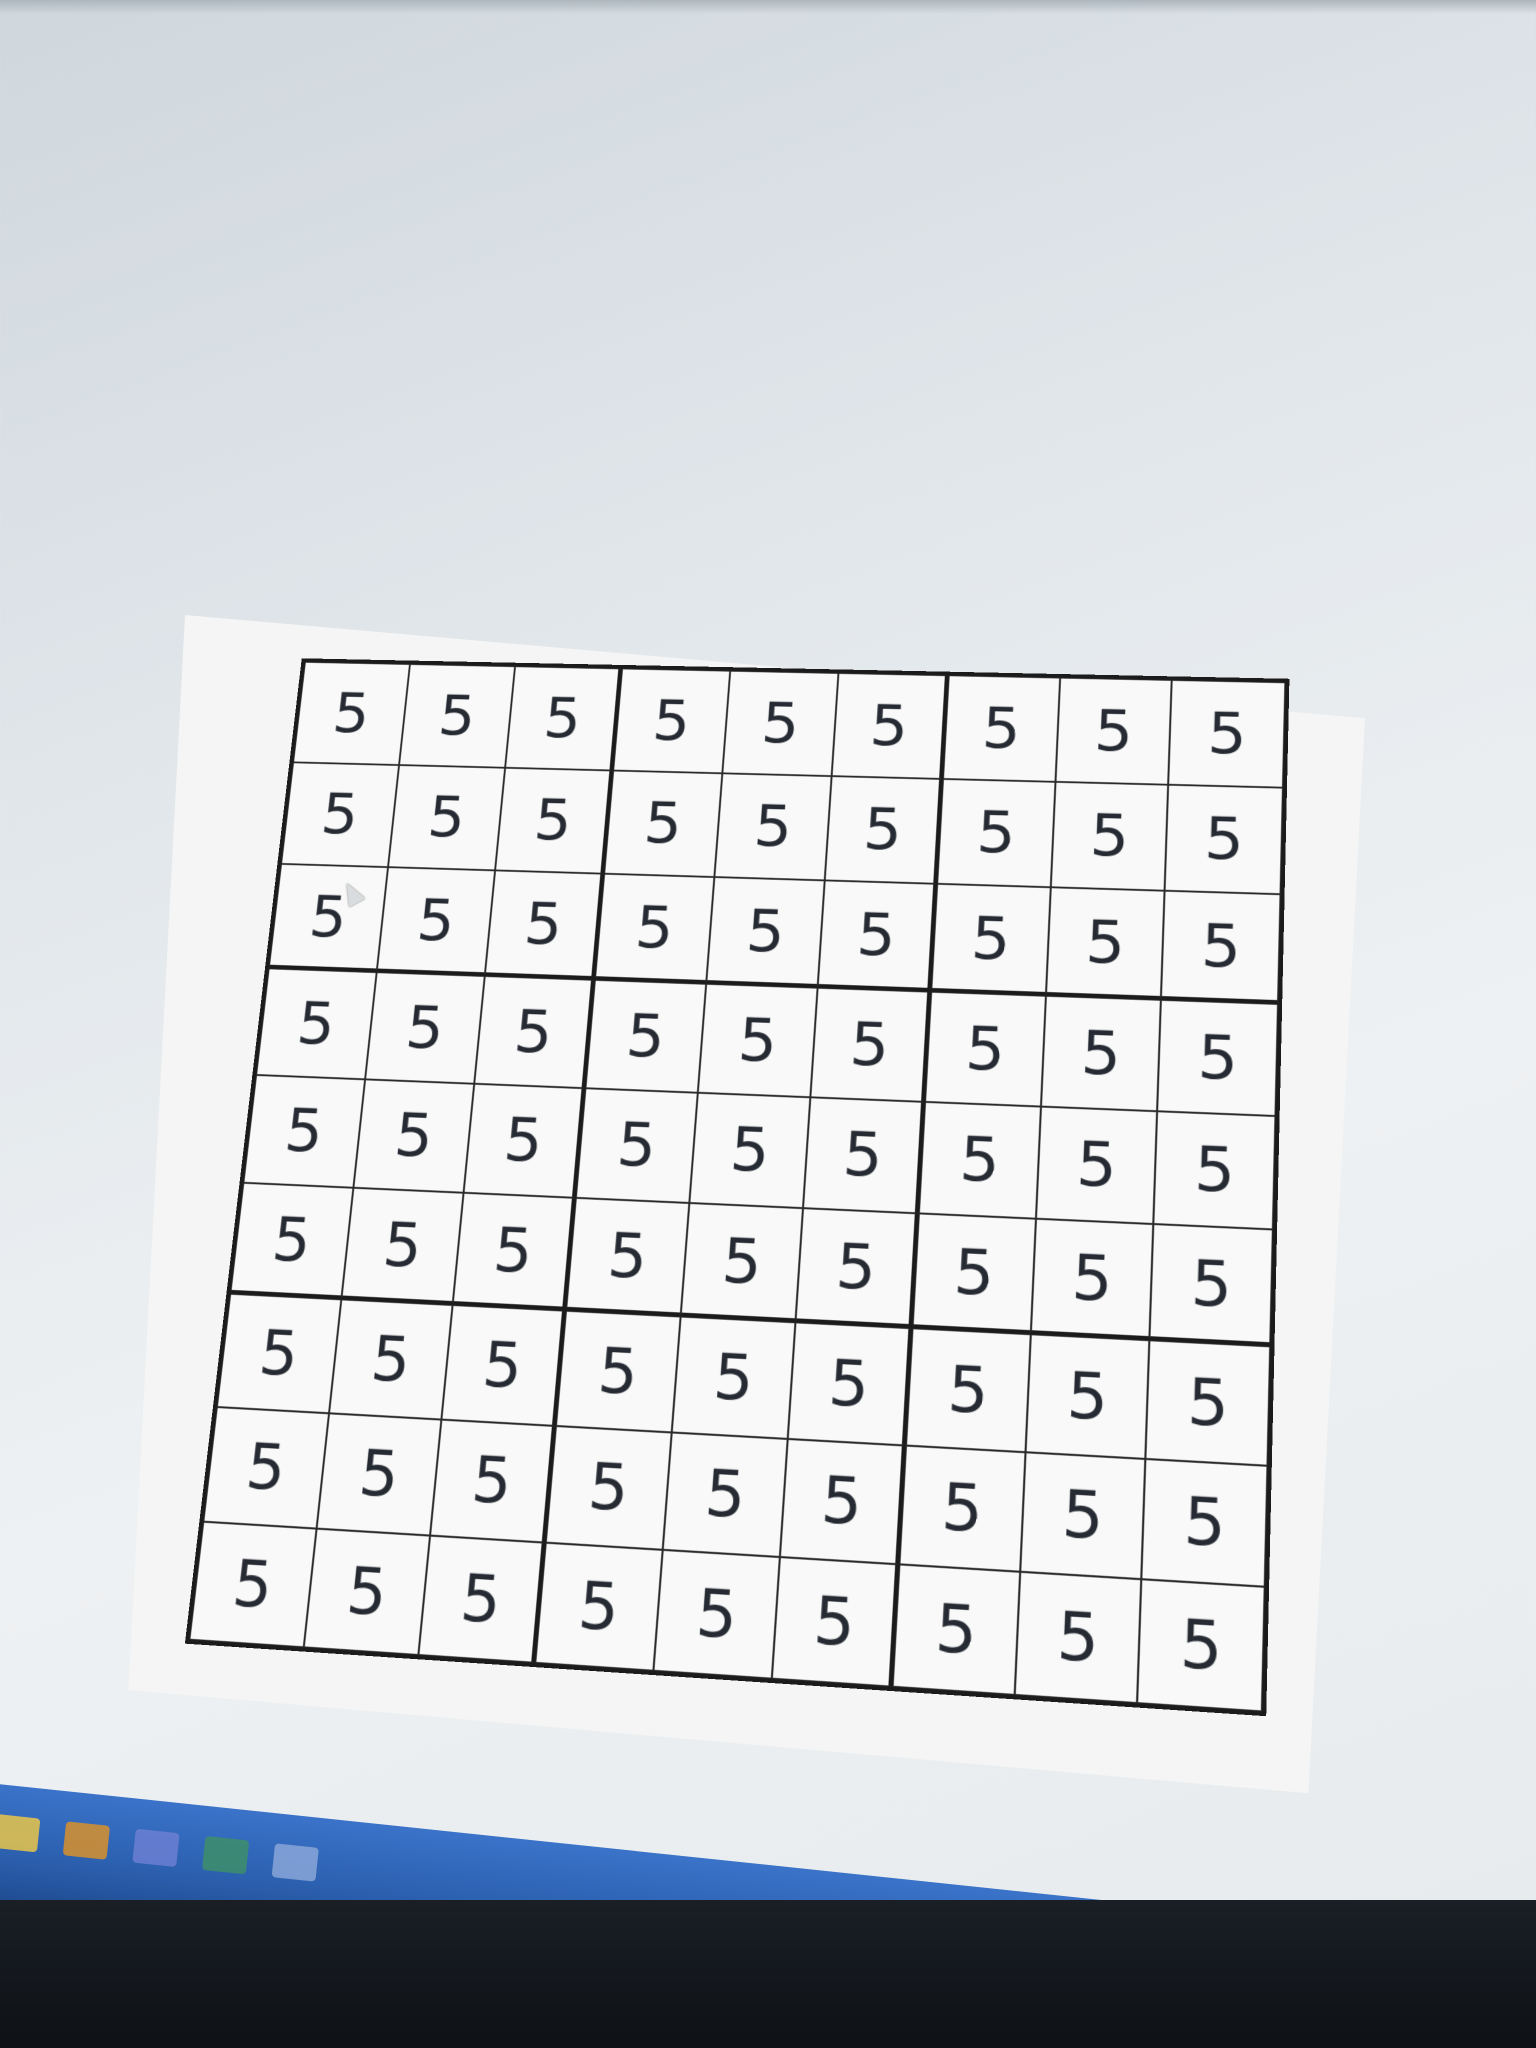 This screenshot has height=2048, width=1536. Describe the element at coordinates (768, 7) in the screenshot. I see `screen-top-edge` at that location.